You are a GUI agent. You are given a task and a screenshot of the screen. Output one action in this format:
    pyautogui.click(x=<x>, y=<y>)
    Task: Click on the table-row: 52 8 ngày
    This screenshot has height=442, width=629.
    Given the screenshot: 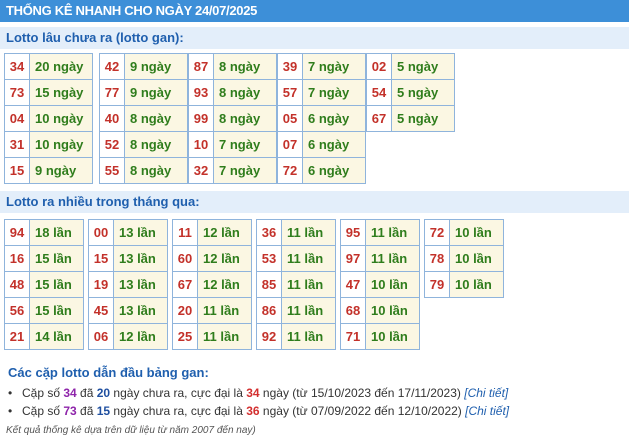 What is the action you would take?
    pyautogui.click(x=143, y=144)
    